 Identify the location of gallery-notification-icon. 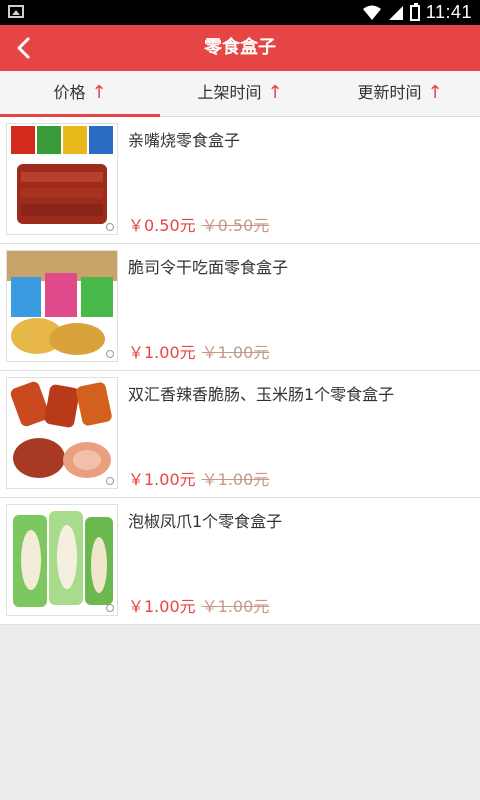
(16, 11).